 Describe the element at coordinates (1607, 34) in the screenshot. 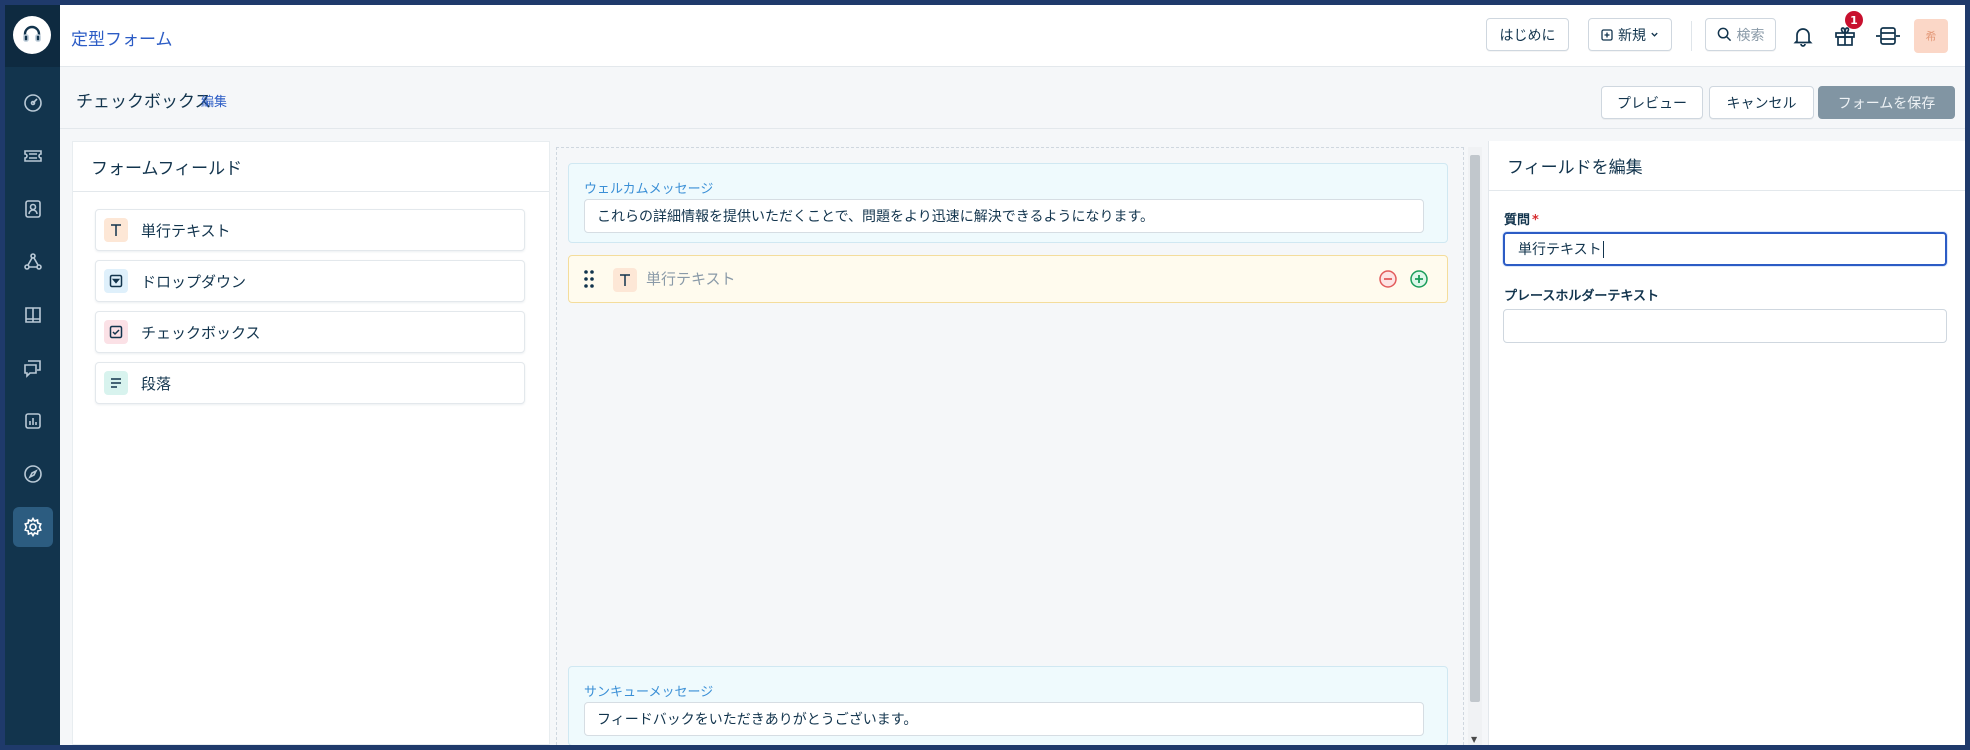

I see `plus-square-icon` at that location.